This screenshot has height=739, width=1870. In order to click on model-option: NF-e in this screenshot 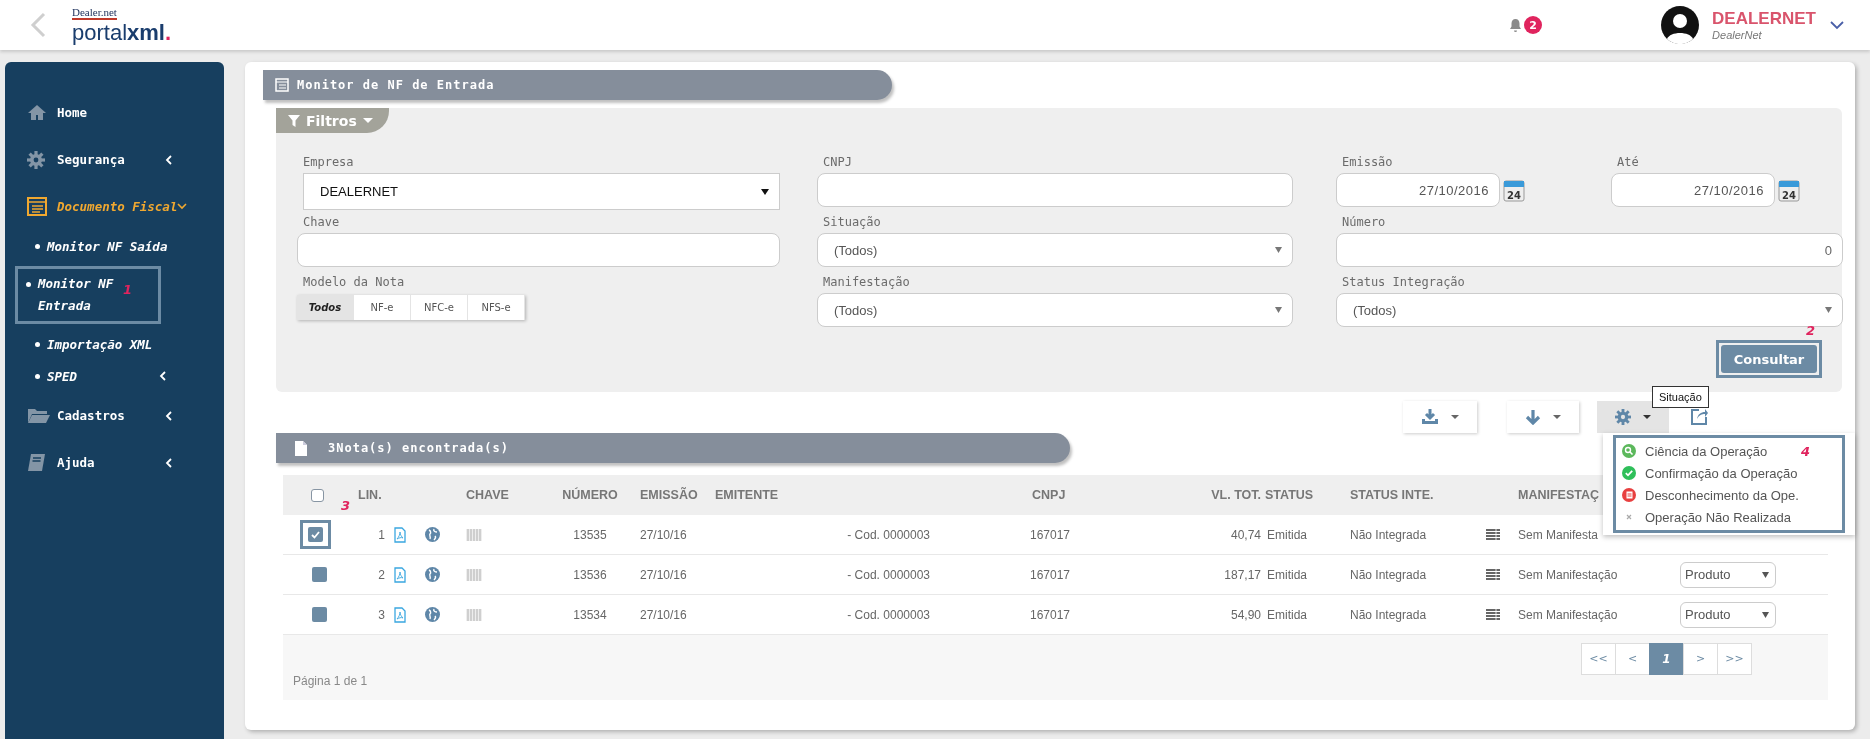, I will do `click(382, 307)`.